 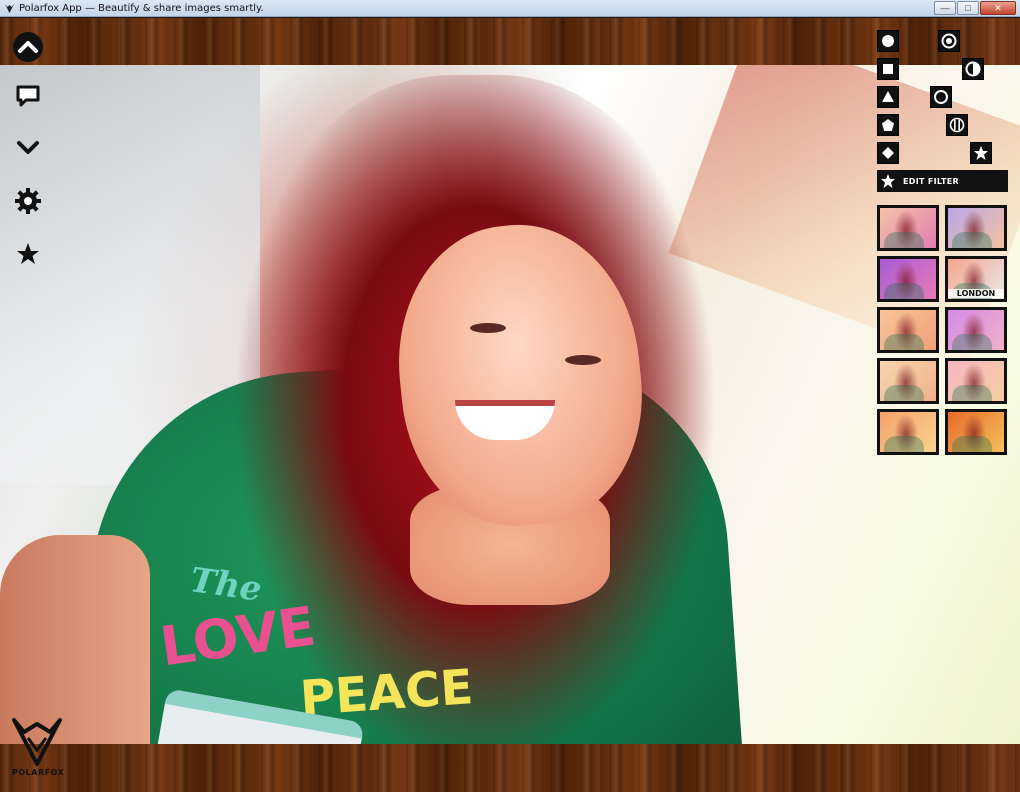 I want to click on shape-striped-button, so click(x=957, y=125).